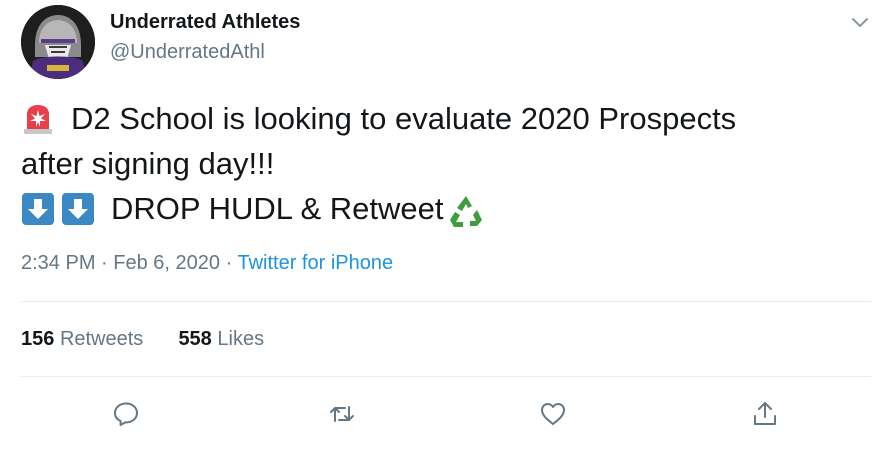 This screenshot has width=880, height=454. What do you see at coordinates (148, 163) in the screenshot?
I see `tweet-line-2-text: after signing day!!!` at bounding box center [148, 163].